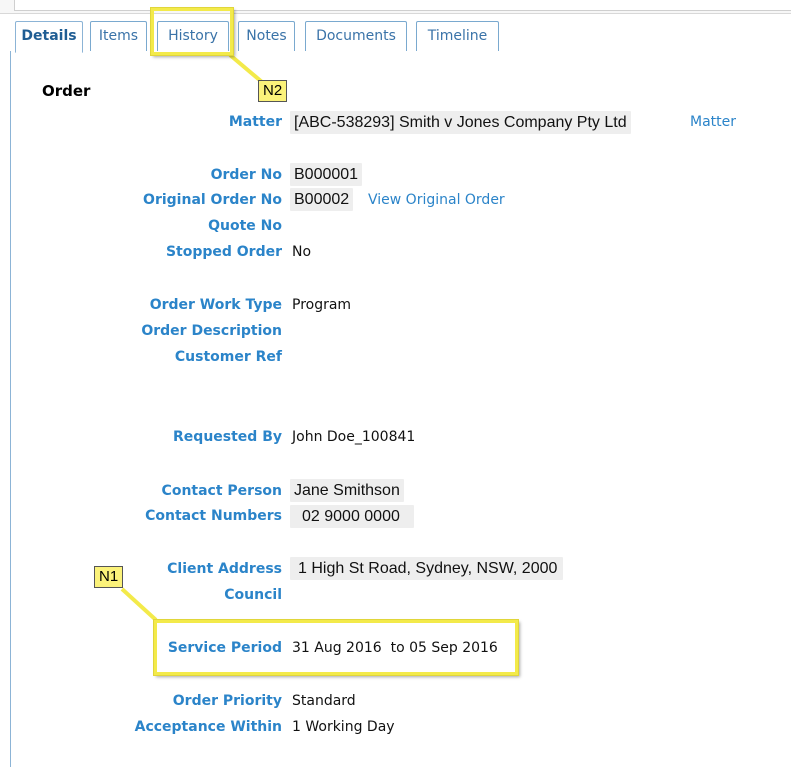 This screenshot has width=791, height=767. I want to click on order-work-type-value: Program, so click(322, 305).